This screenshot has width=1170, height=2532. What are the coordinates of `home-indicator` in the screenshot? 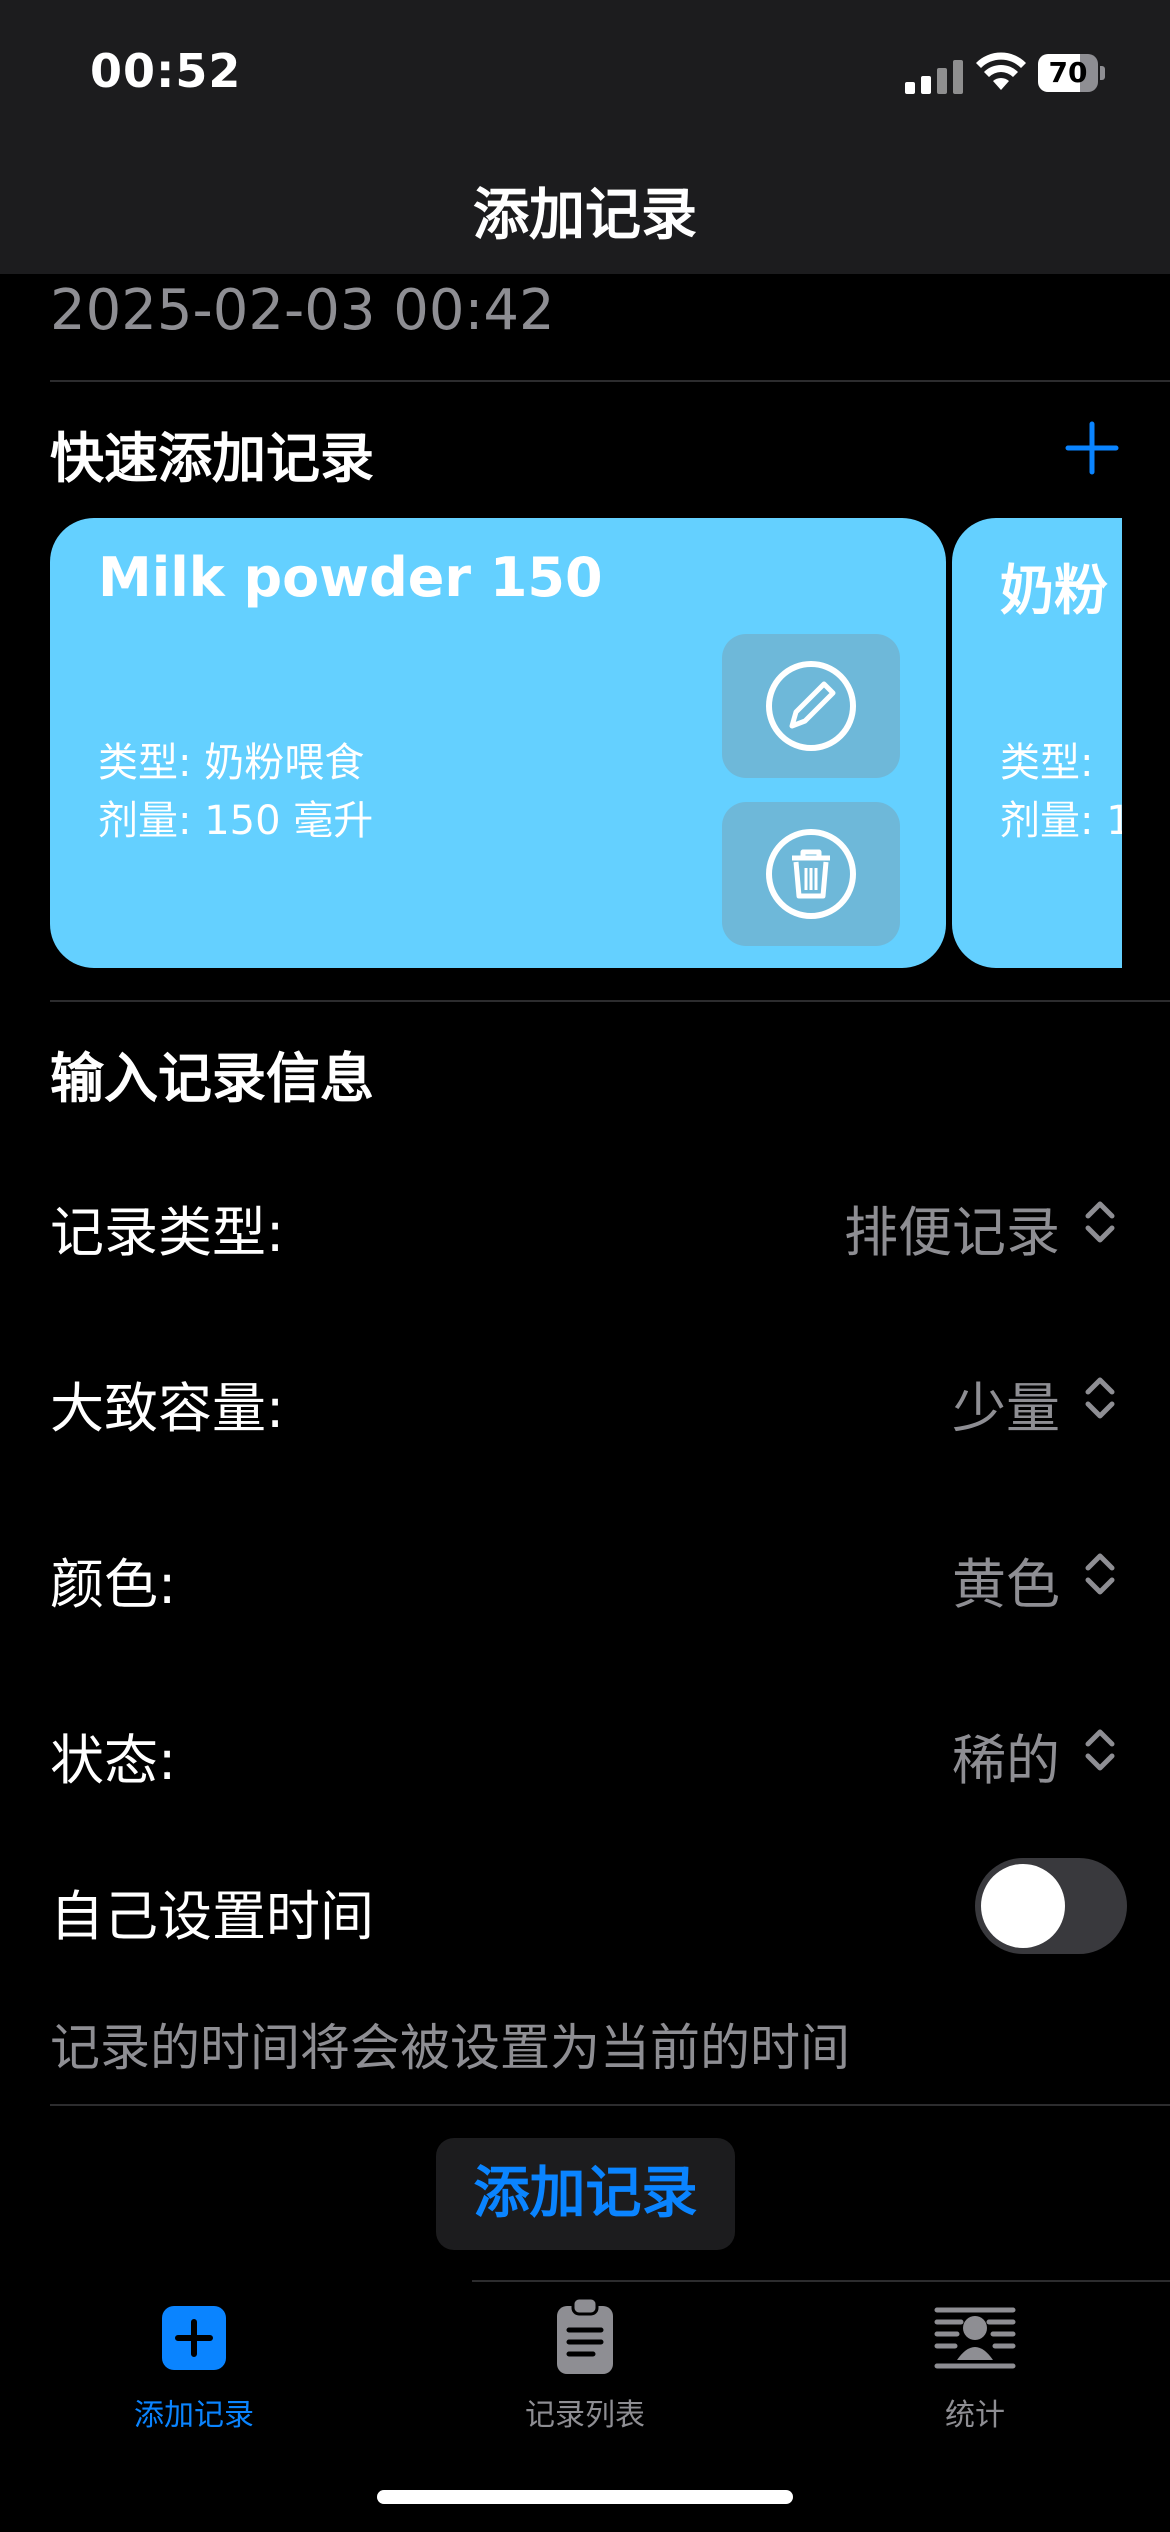 It's located at (585, 2497).